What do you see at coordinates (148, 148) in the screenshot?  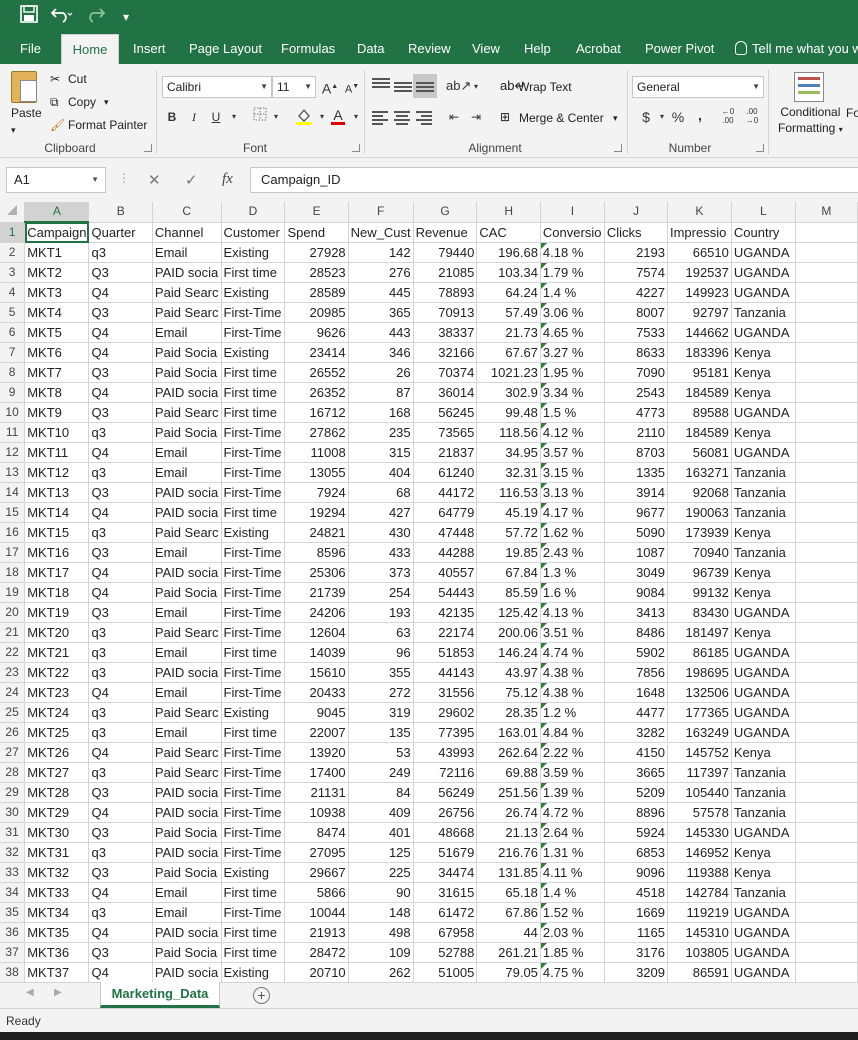 I see `clipboard-launcher-icon` at bounding box center [148, 148].